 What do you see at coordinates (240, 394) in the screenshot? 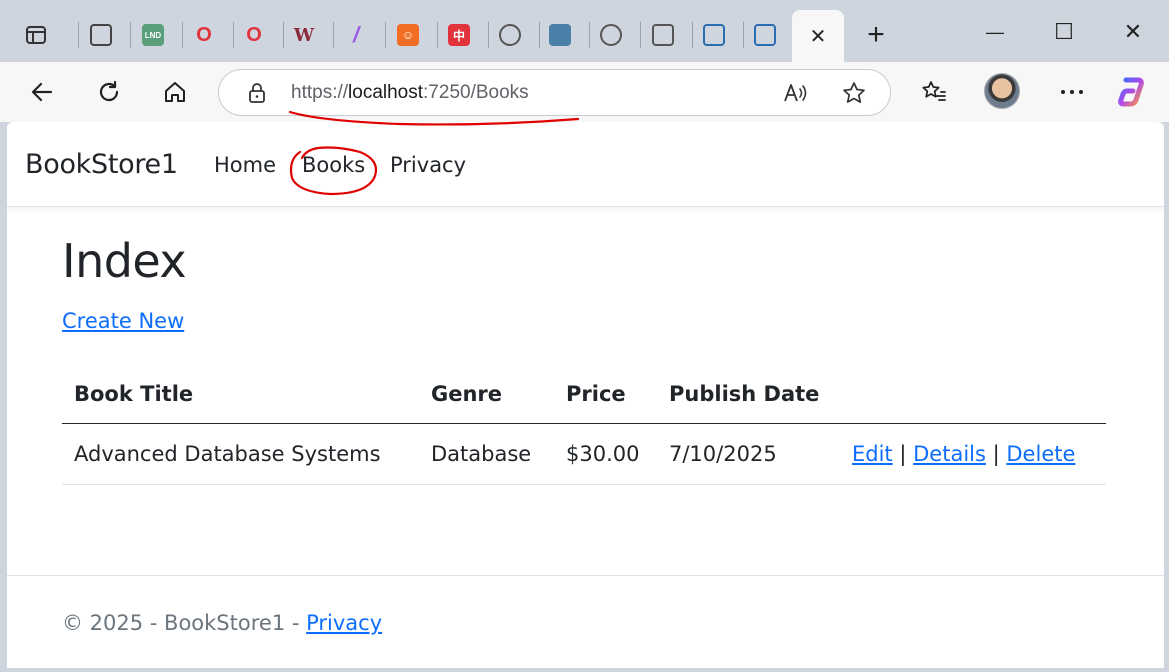
I see `header-book-title: Book Title` at bounding box center [240, 394].